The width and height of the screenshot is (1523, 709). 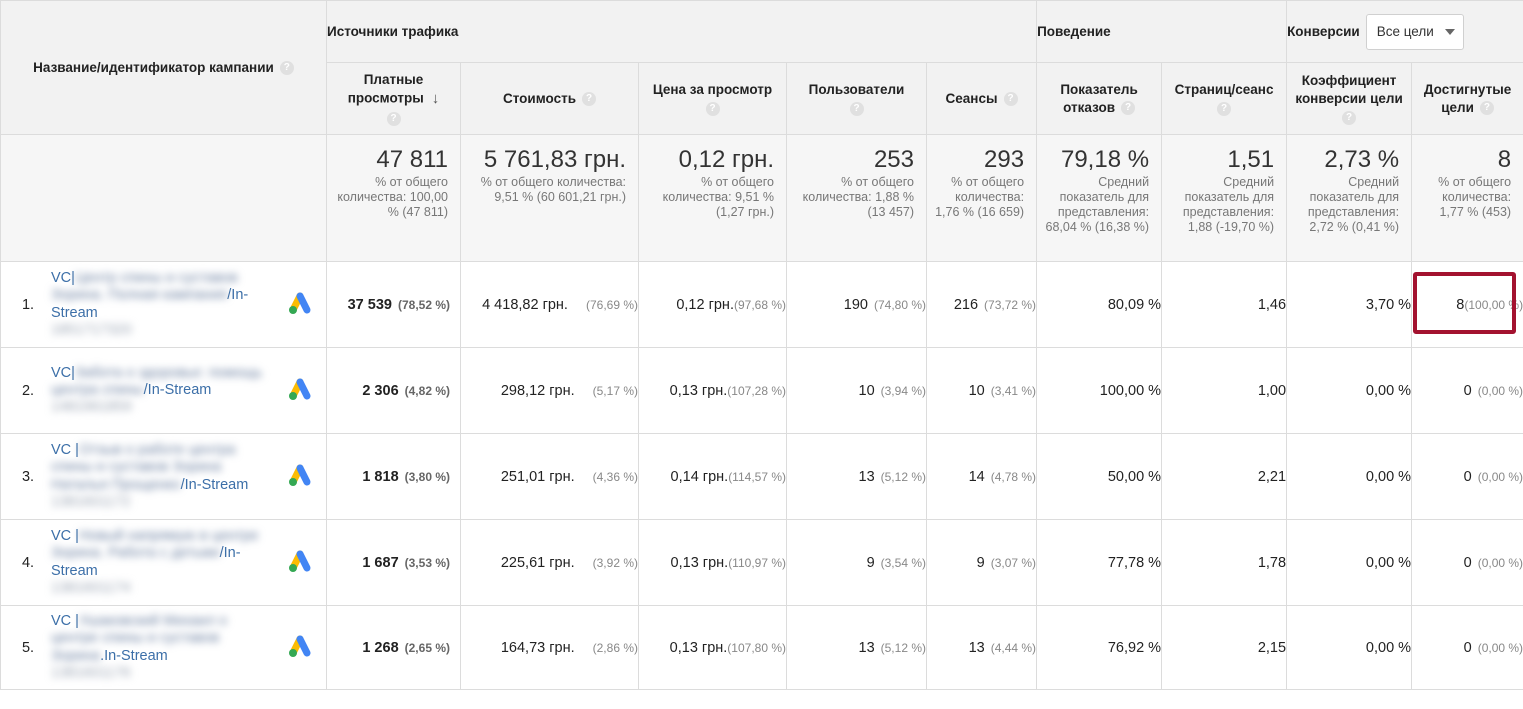 What do you see at coordinates (981, 98) in the screenshot?
I see `sessions-column-header: Сеансы?` at bounding box center [981, 98].